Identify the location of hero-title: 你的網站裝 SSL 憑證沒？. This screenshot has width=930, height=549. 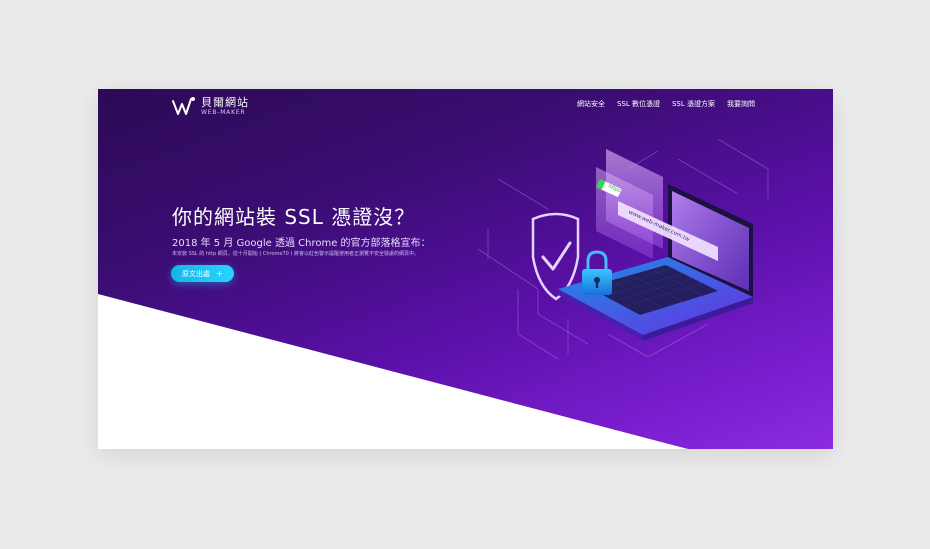
(294, 217).